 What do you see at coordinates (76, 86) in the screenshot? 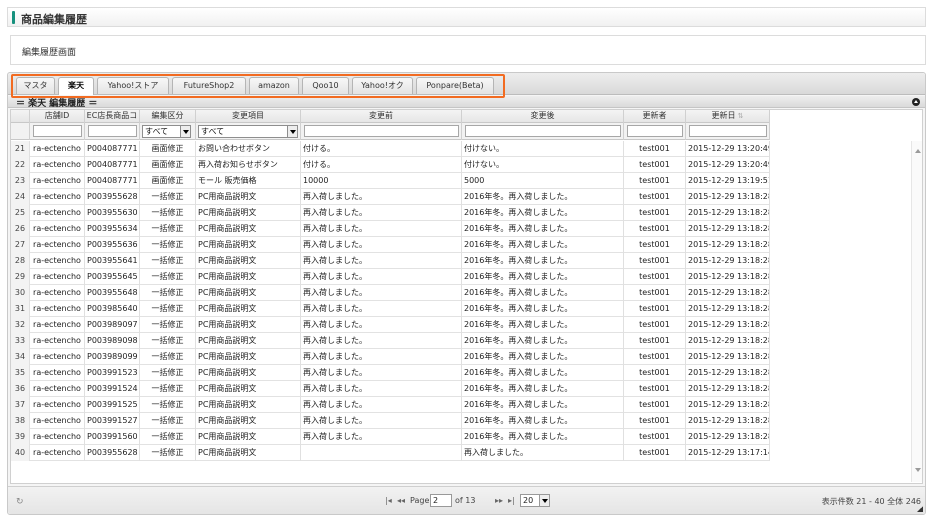
I see `tab-rakuten: 楽天` at bounding box center [76, 86].